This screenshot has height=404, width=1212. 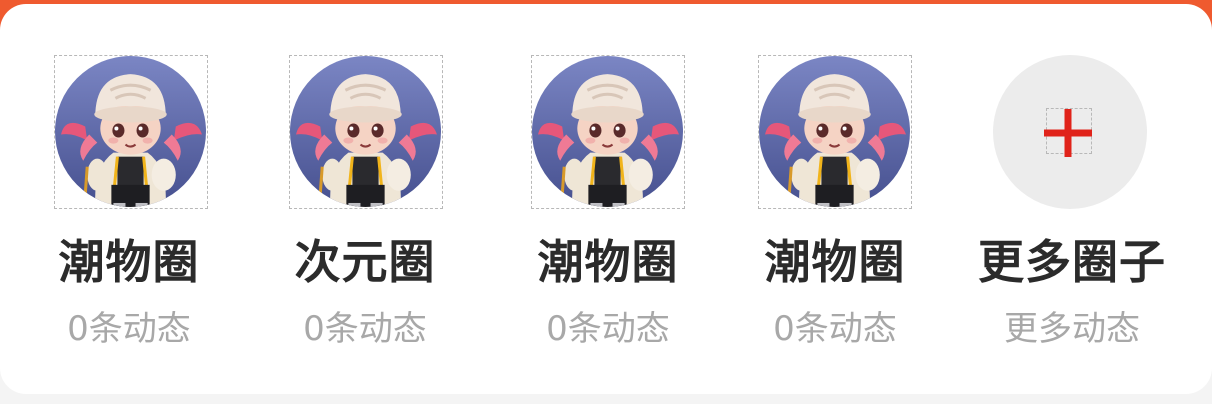 I want to click on more-circles-title: 更多圈子, so click(x=1072, y=262).